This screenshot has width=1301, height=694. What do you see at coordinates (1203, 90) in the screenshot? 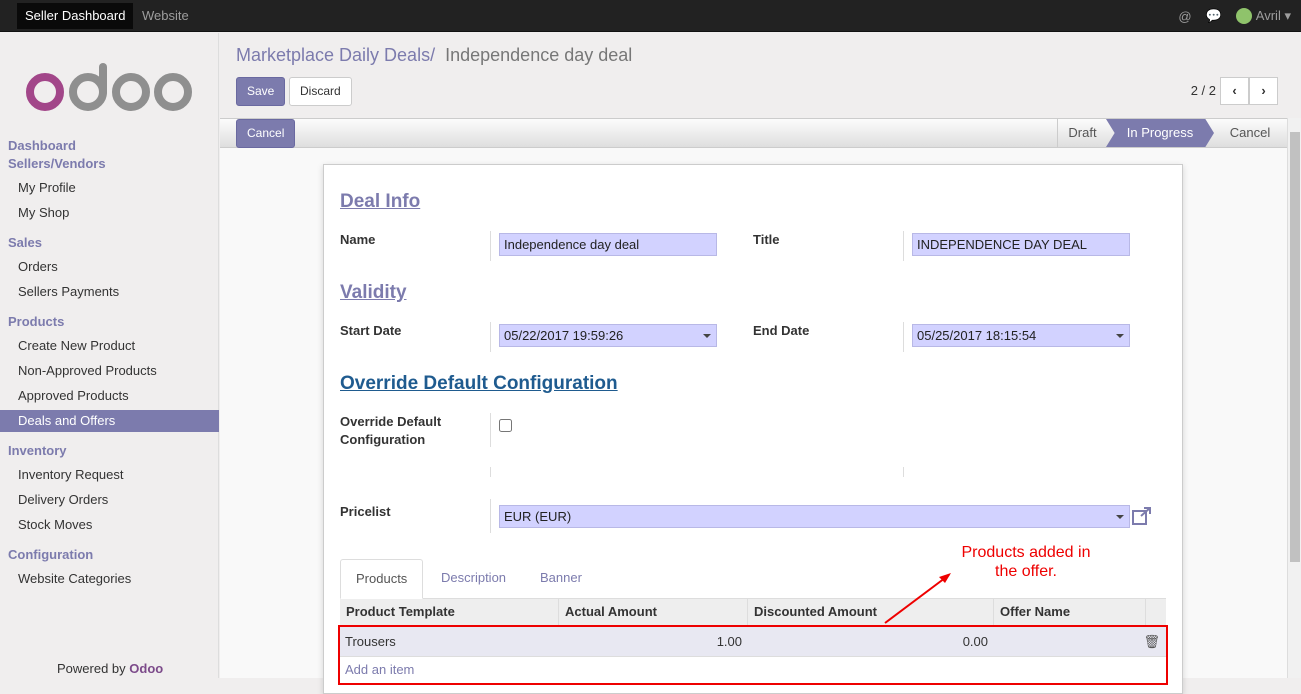
I see `pager-value: 2 / 2` at bounding box center [1203, 90].